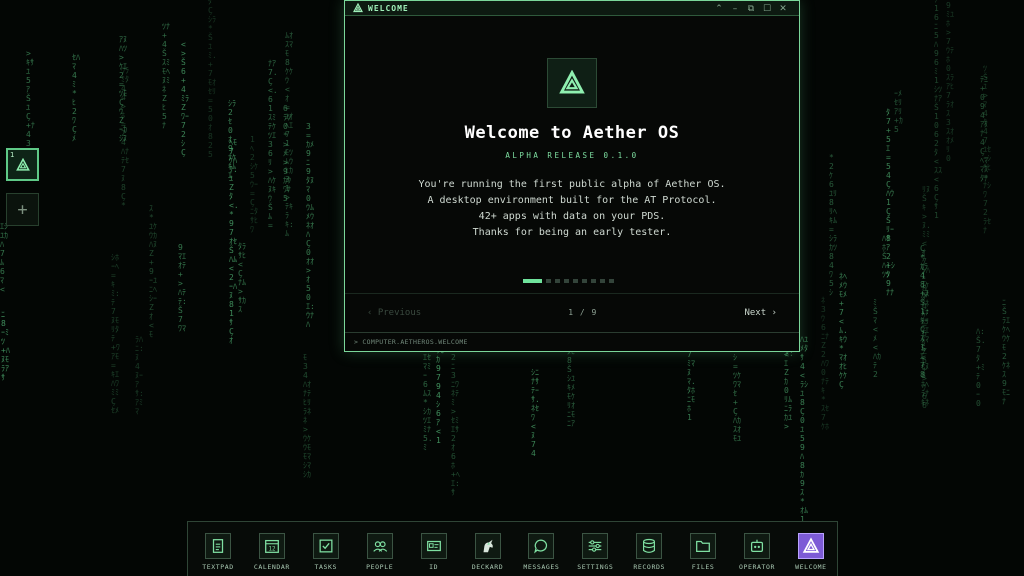 The height and width of the screenshot is (576, 1024). Describe the element at coordinates (737, 393) in the screenshot. I see `matrix-rain-column: ﾈﾂｼ=ﾂｹﾜﾏｾ+Çﾊｶｽｵﾓﾕ` at that location.